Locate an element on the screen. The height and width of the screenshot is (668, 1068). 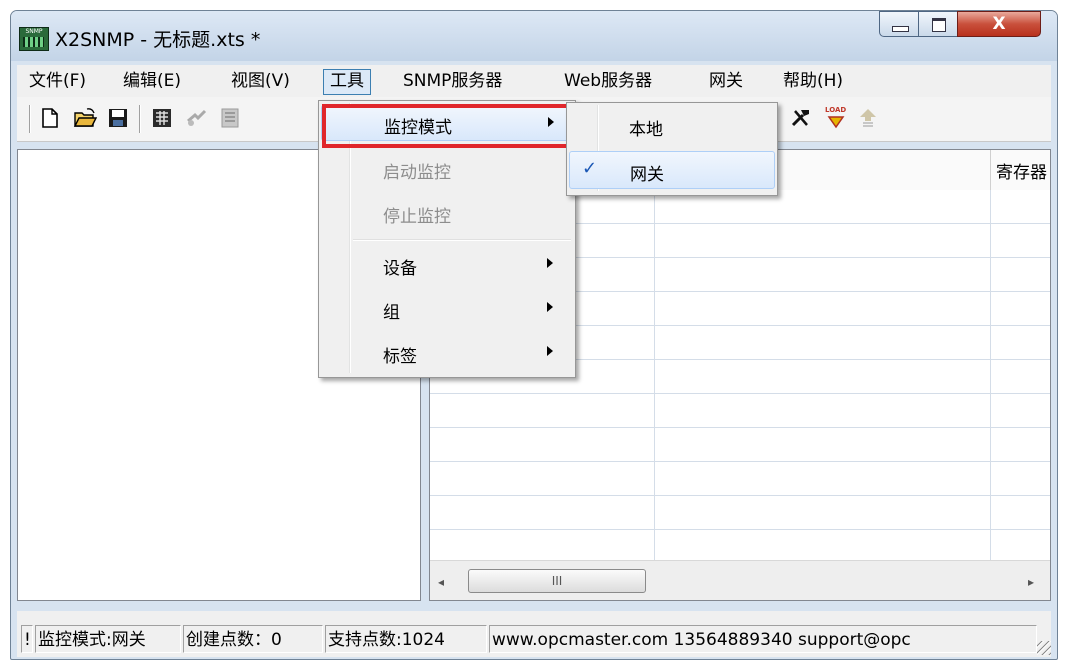
scroll-right-icon: ▸ is located at coordinates (1031, 582).